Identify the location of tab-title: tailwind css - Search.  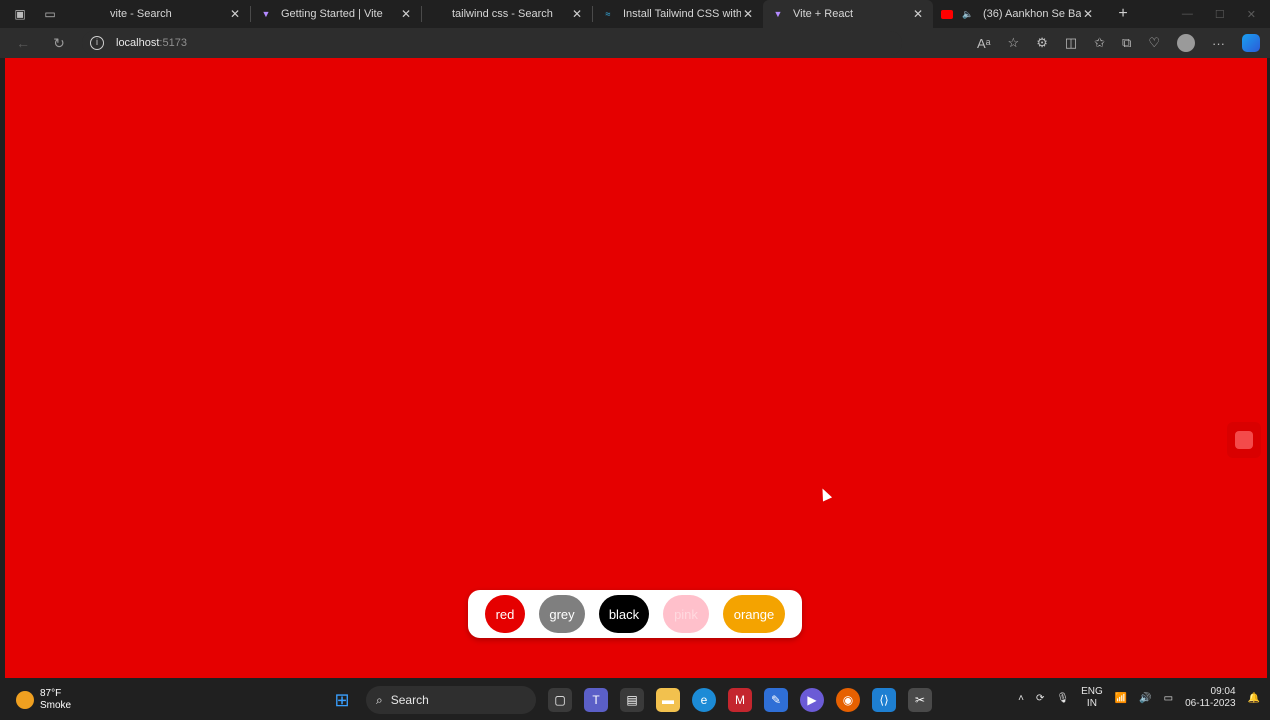
(502, 14).